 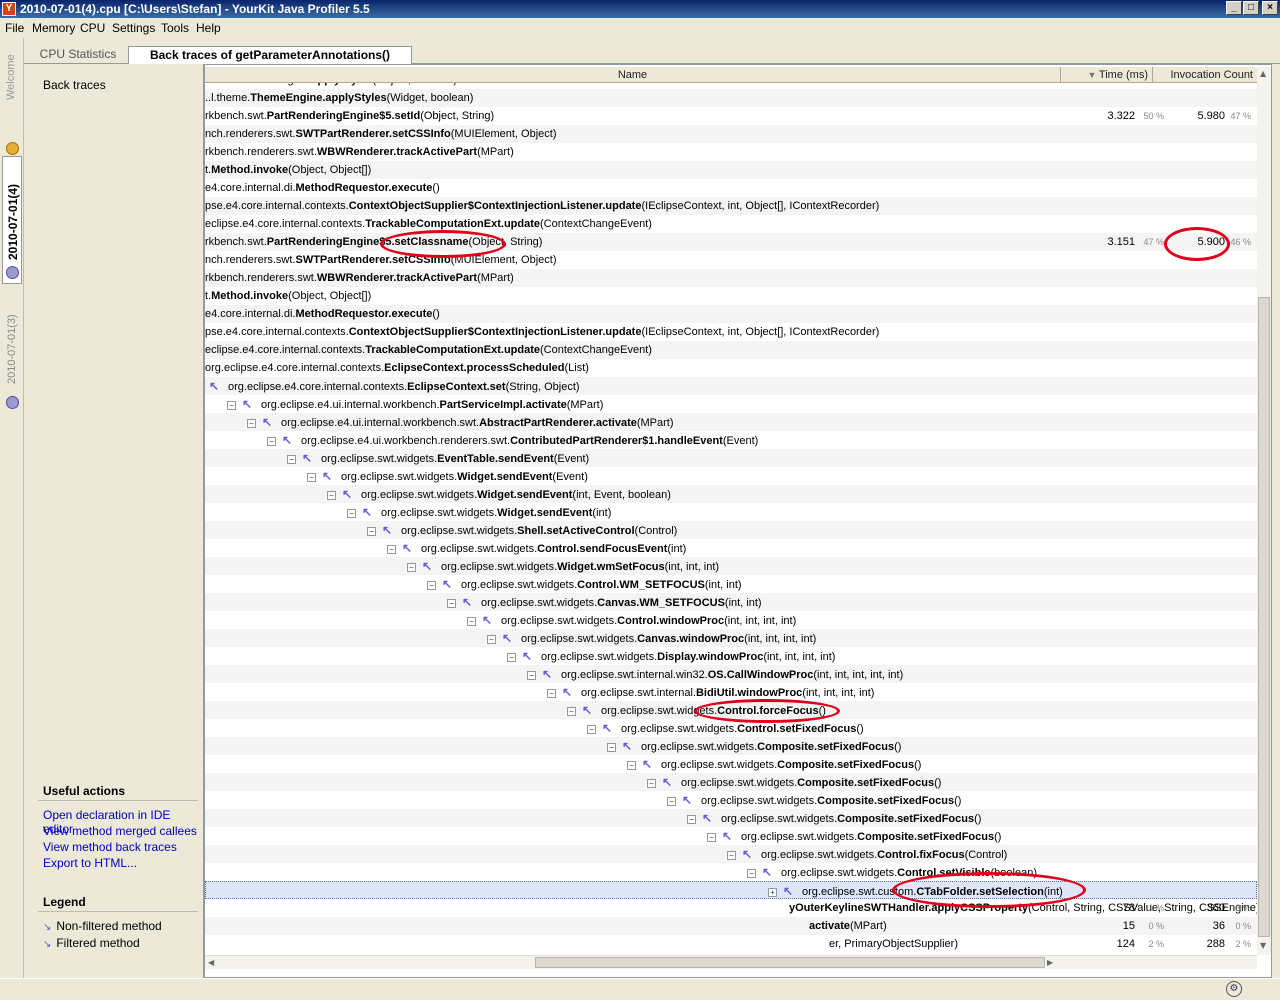 I want to click on vertical-scroll-thumb, so click(x=1264, y=617).